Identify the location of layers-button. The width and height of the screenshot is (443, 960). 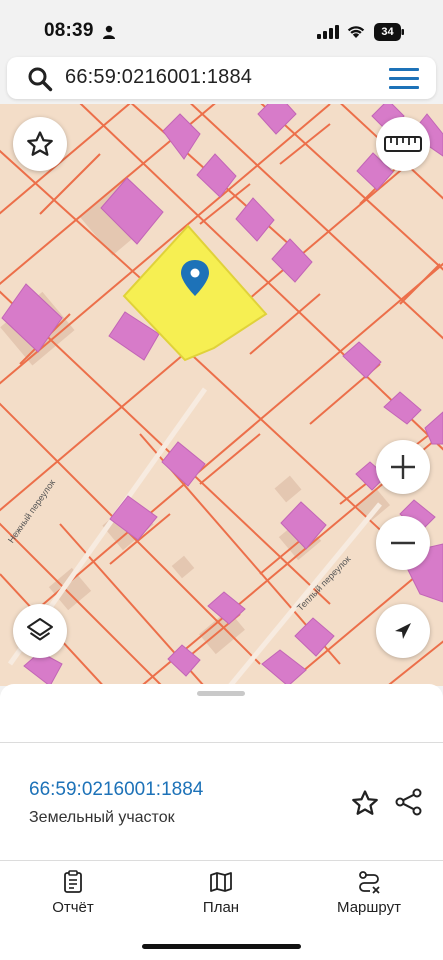
(40, 631).